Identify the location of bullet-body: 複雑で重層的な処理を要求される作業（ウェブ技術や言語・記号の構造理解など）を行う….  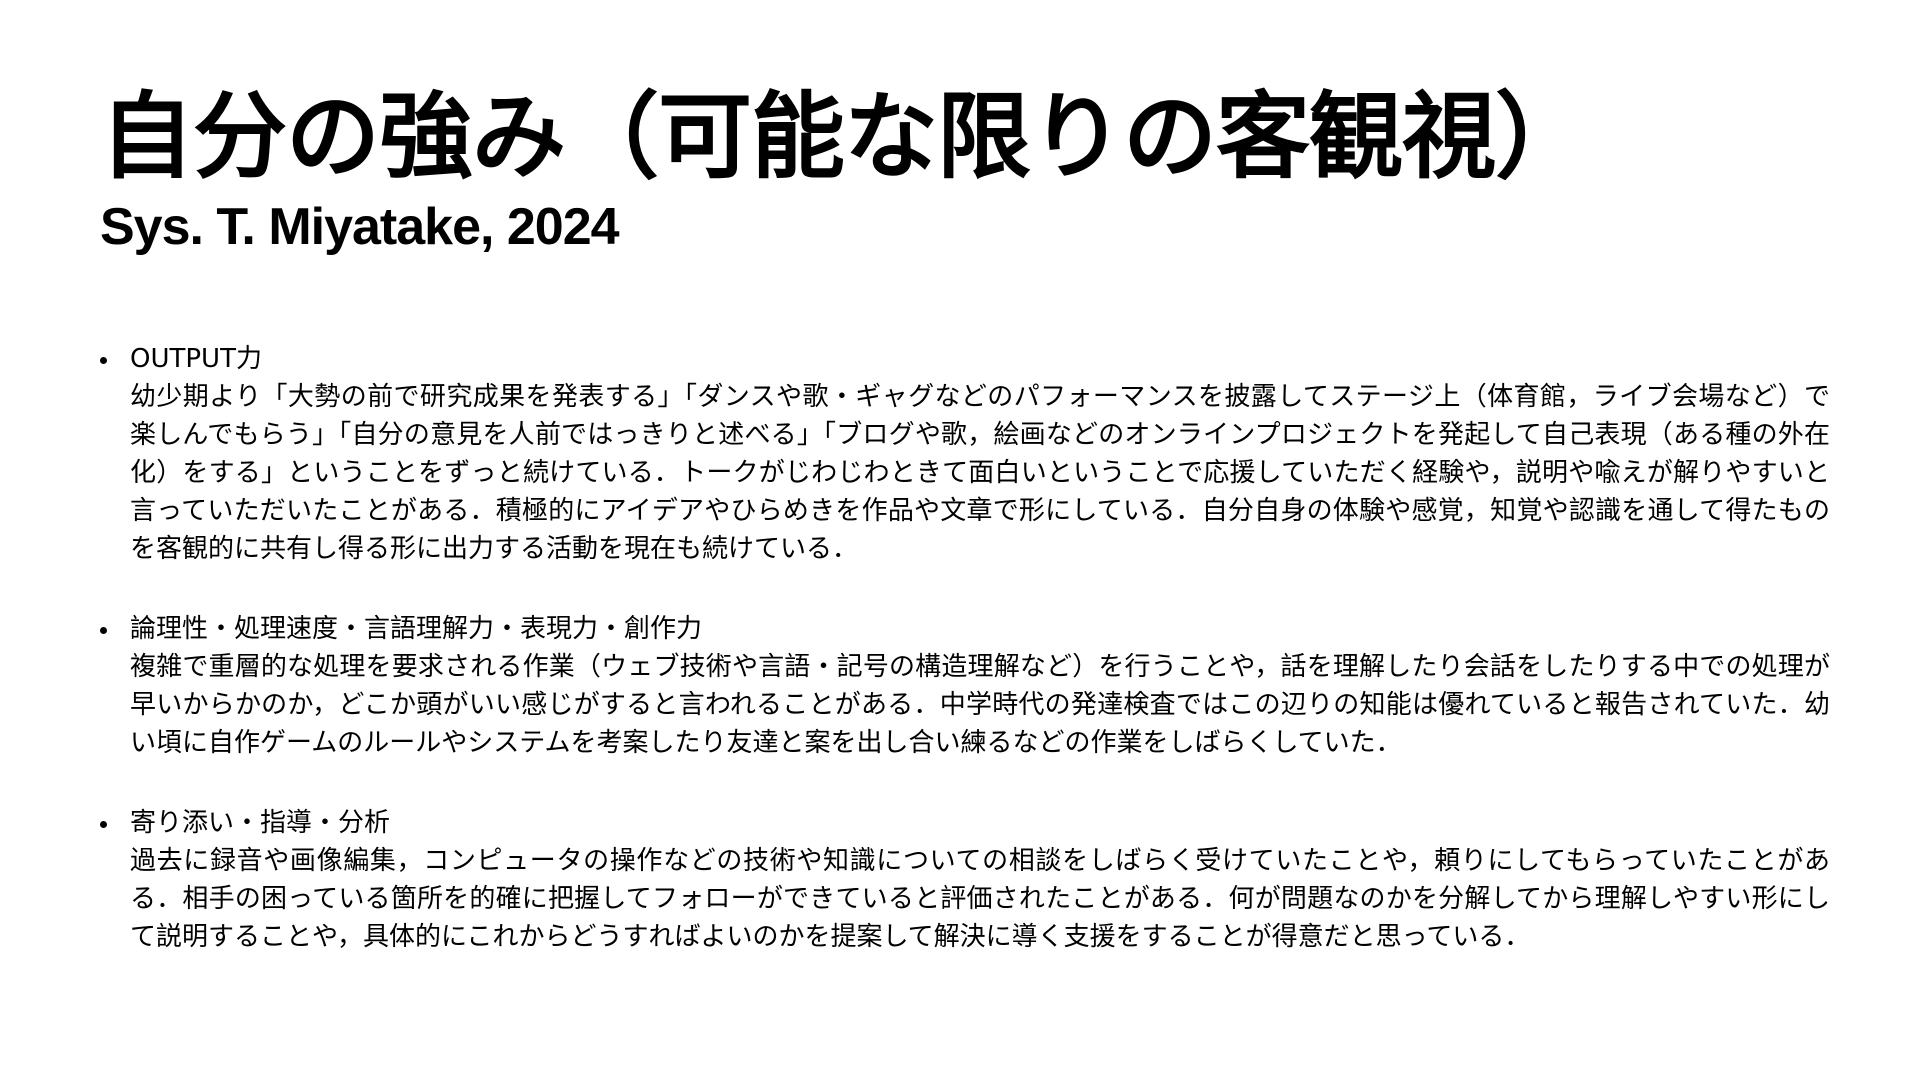
(980, 705).